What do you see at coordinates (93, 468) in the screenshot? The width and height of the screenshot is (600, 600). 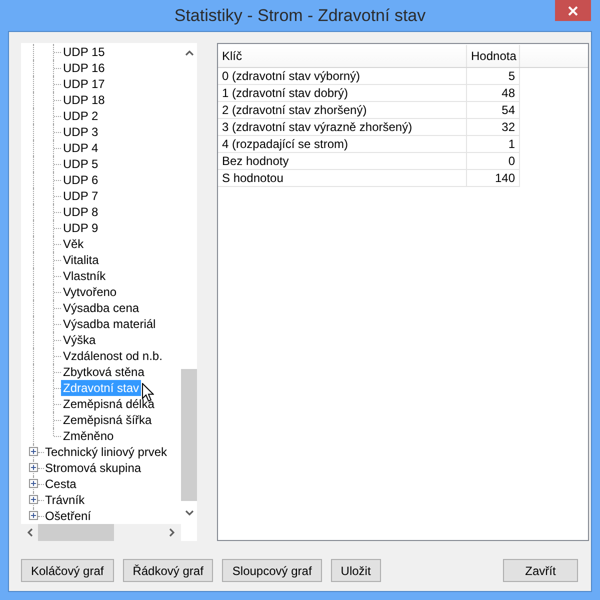 I see `tree-item: Stromová skupina` at bounding box center [93, 468].